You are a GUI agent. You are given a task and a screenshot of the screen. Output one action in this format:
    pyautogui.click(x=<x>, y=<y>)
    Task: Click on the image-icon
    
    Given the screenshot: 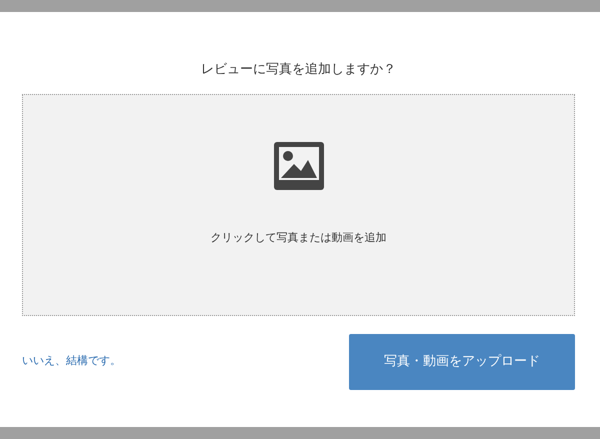 What is the action you would take?
    pyautogui.click(x=299, y=166)
    